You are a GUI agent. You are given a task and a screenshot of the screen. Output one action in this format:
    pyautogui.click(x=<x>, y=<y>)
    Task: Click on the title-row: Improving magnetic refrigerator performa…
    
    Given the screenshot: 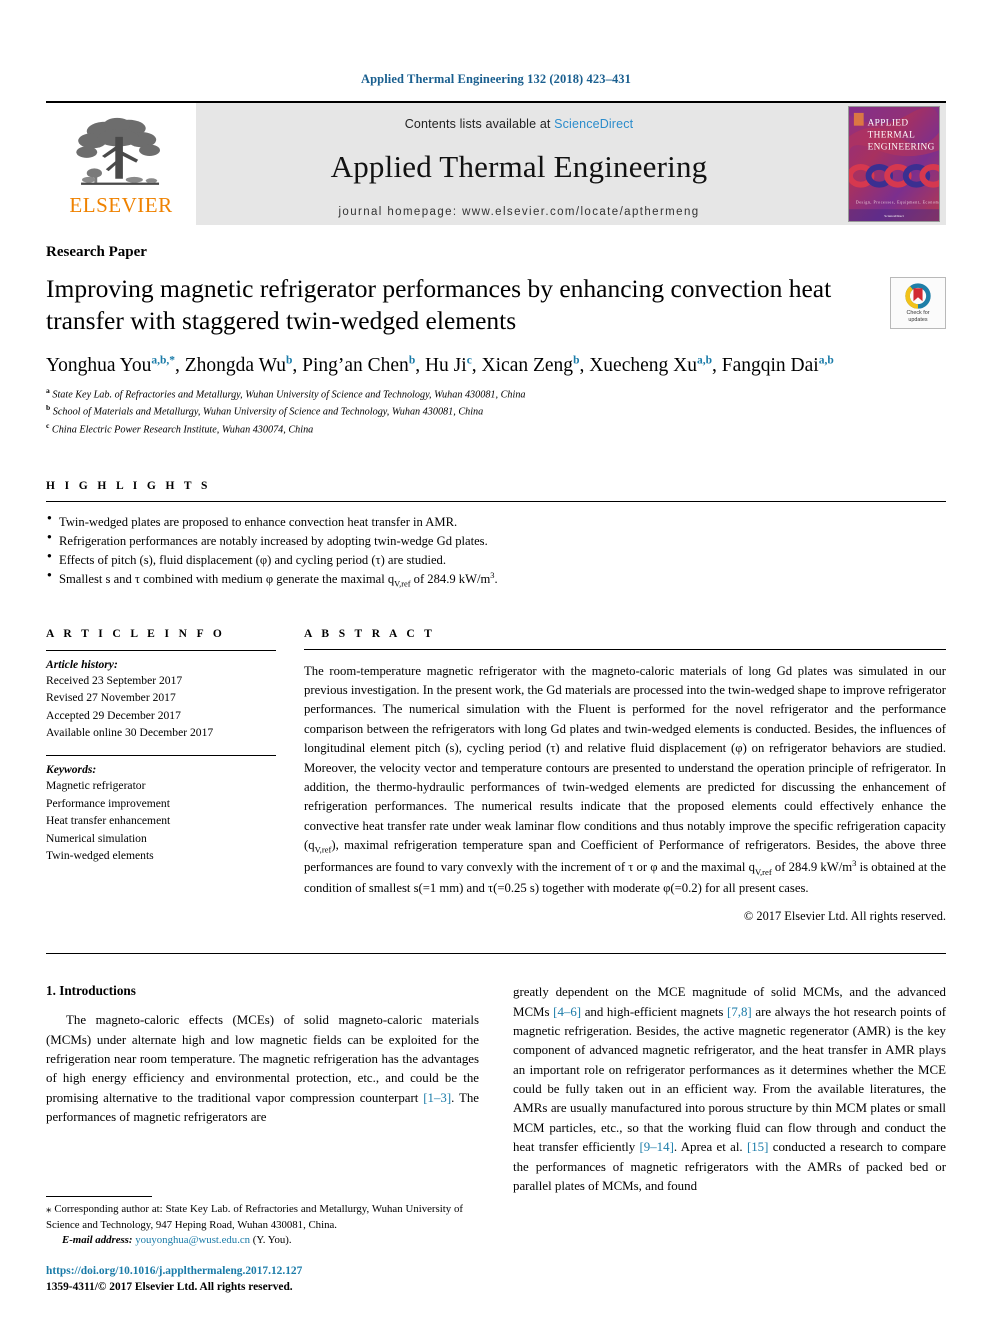 What is the action you would take?
    pyautogui.click(x=496, y=298)
    